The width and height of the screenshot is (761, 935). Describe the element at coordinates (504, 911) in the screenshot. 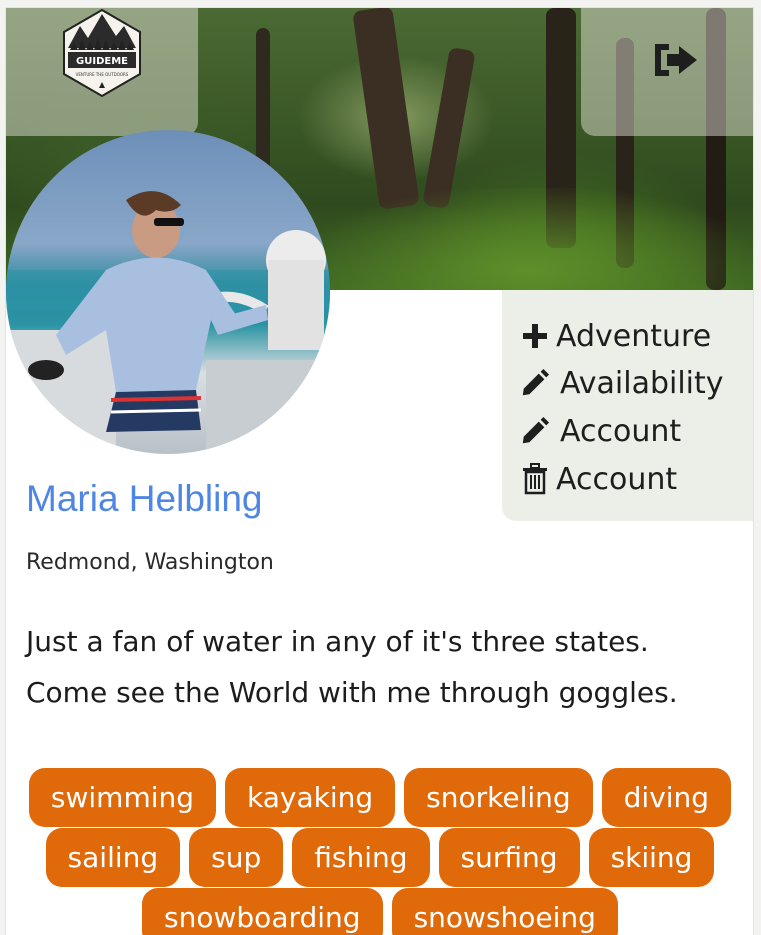

I see `tag-snowshoeing: snowshoeing` at that location.